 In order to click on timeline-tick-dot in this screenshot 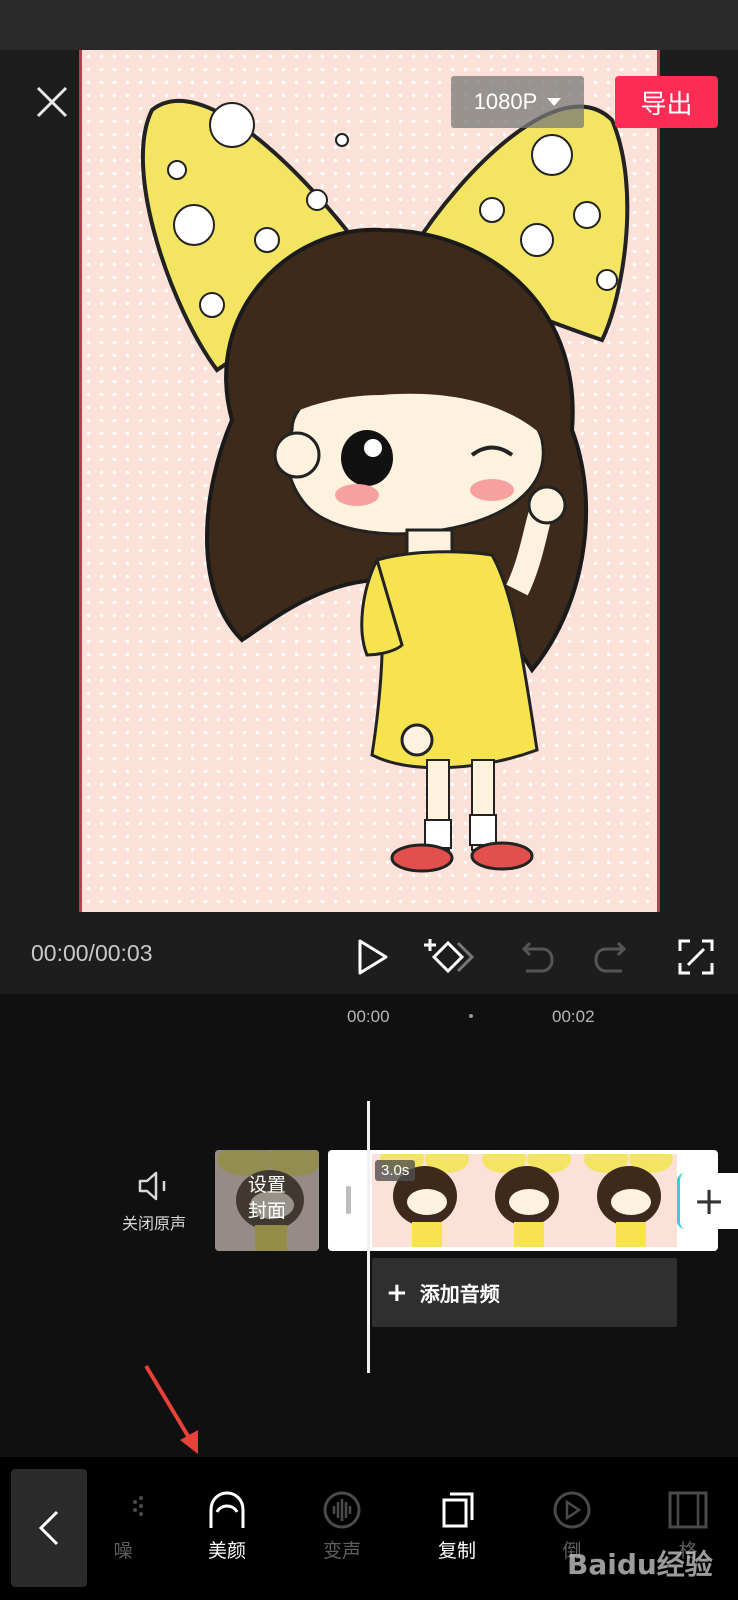, I will do `click(471, 1016)`.